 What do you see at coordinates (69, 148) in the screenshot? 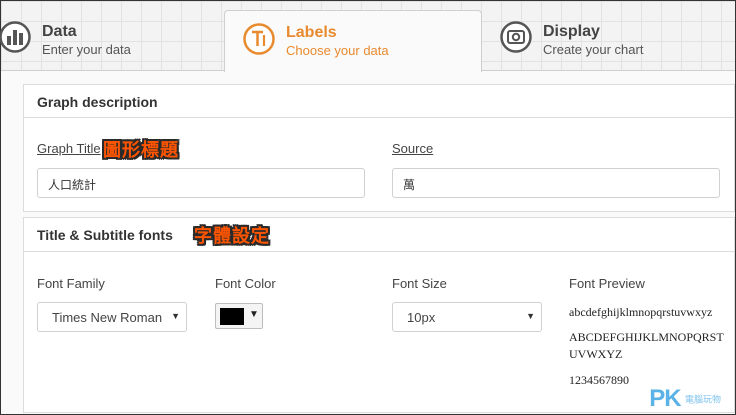
I see `graph-title-label: Graph Title` at bounding box center [69, 148].